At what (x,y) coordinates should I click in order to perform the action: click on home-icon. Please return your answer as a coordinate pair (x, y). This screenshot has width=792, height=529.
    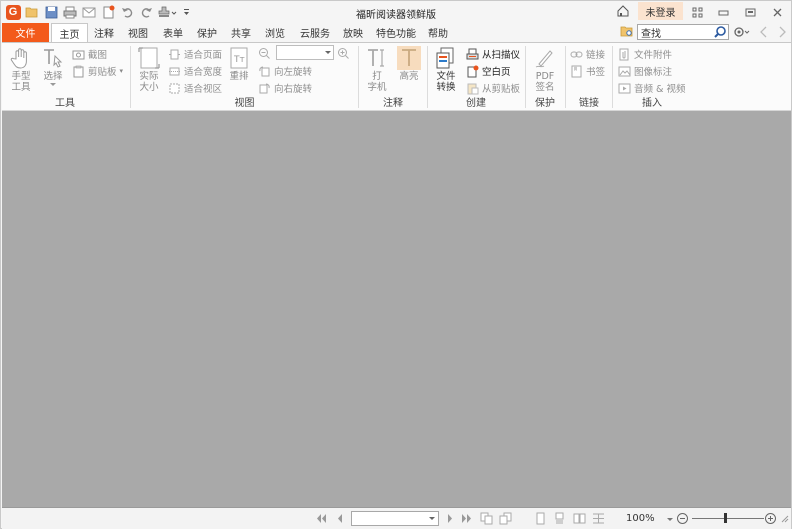
    Looking at the image, I should click on (623, 11).